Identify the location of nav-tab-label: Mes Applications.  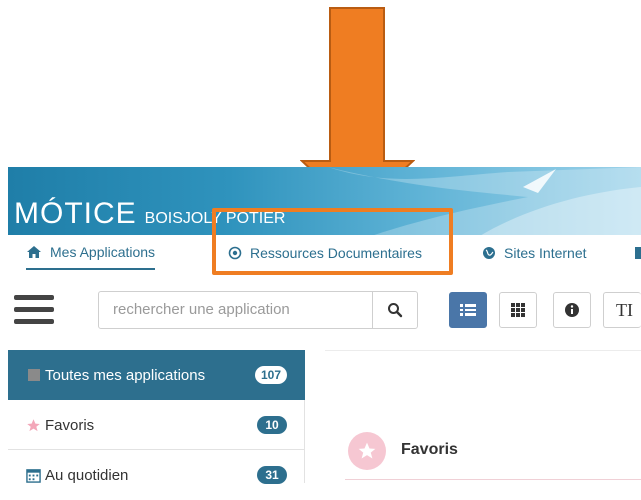
(103, 251).